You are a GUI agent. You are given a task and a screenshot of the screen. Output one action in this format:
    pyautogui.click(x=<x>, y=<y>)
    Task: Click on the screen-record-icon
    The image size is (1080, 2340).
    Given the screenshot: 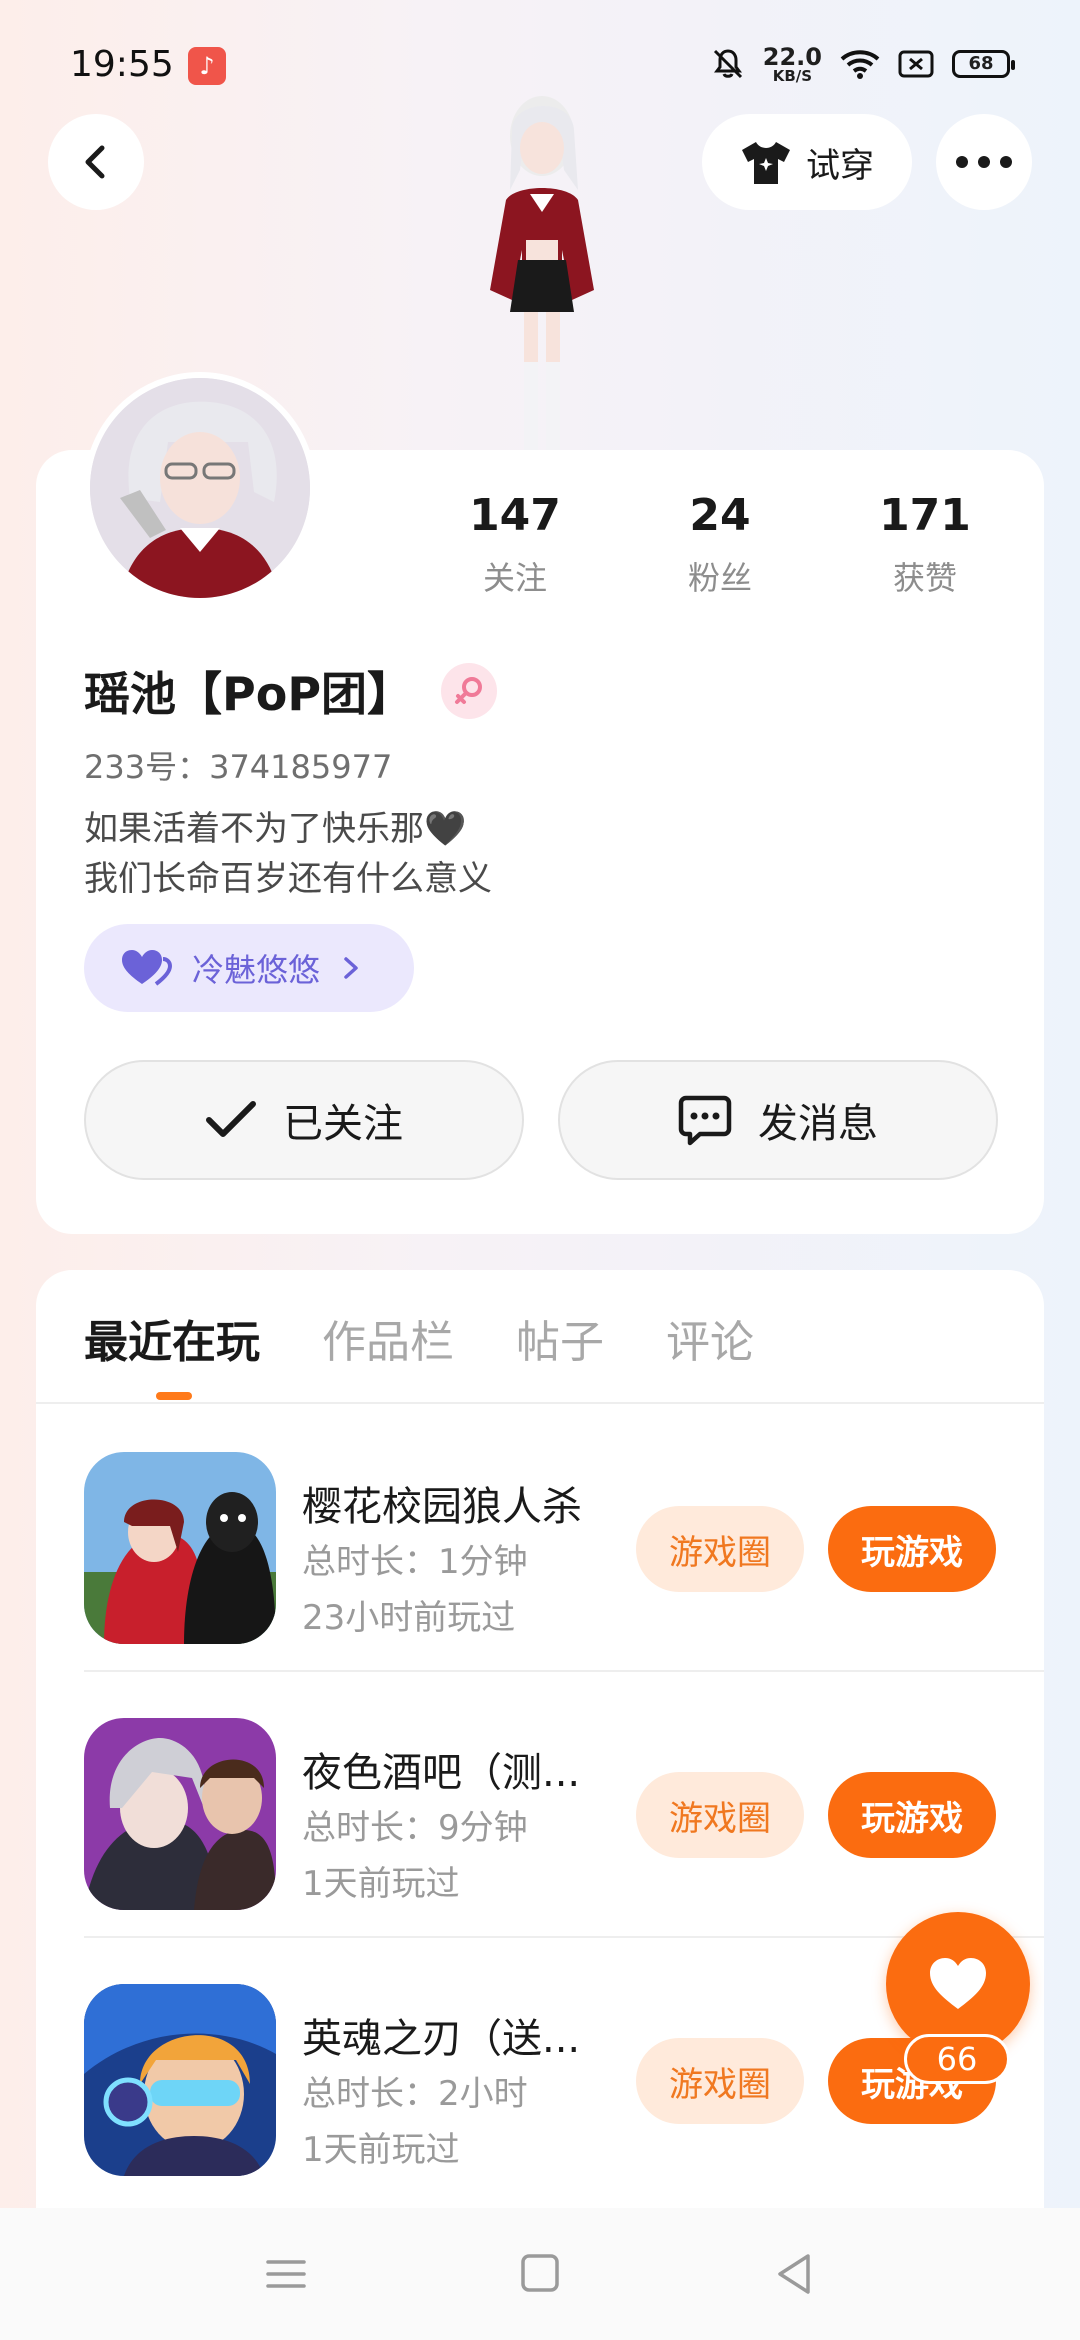 What is the action you would take?
    pyautogui.click(x=916, y=64)
    